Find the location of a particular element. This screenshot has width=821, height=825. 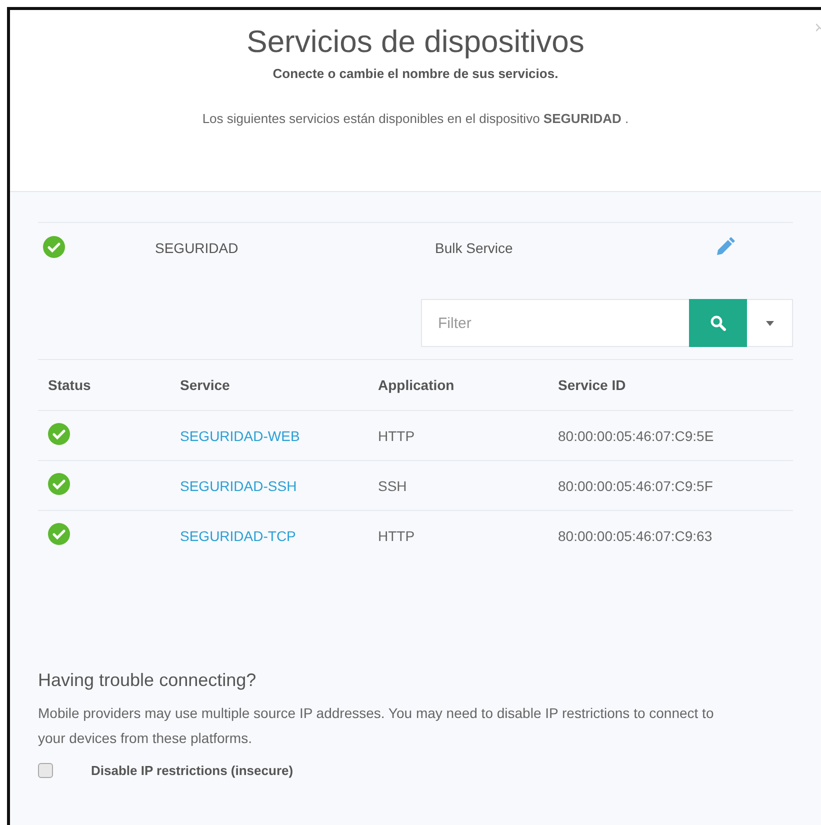

search-button is located at coordinates (718, 323).